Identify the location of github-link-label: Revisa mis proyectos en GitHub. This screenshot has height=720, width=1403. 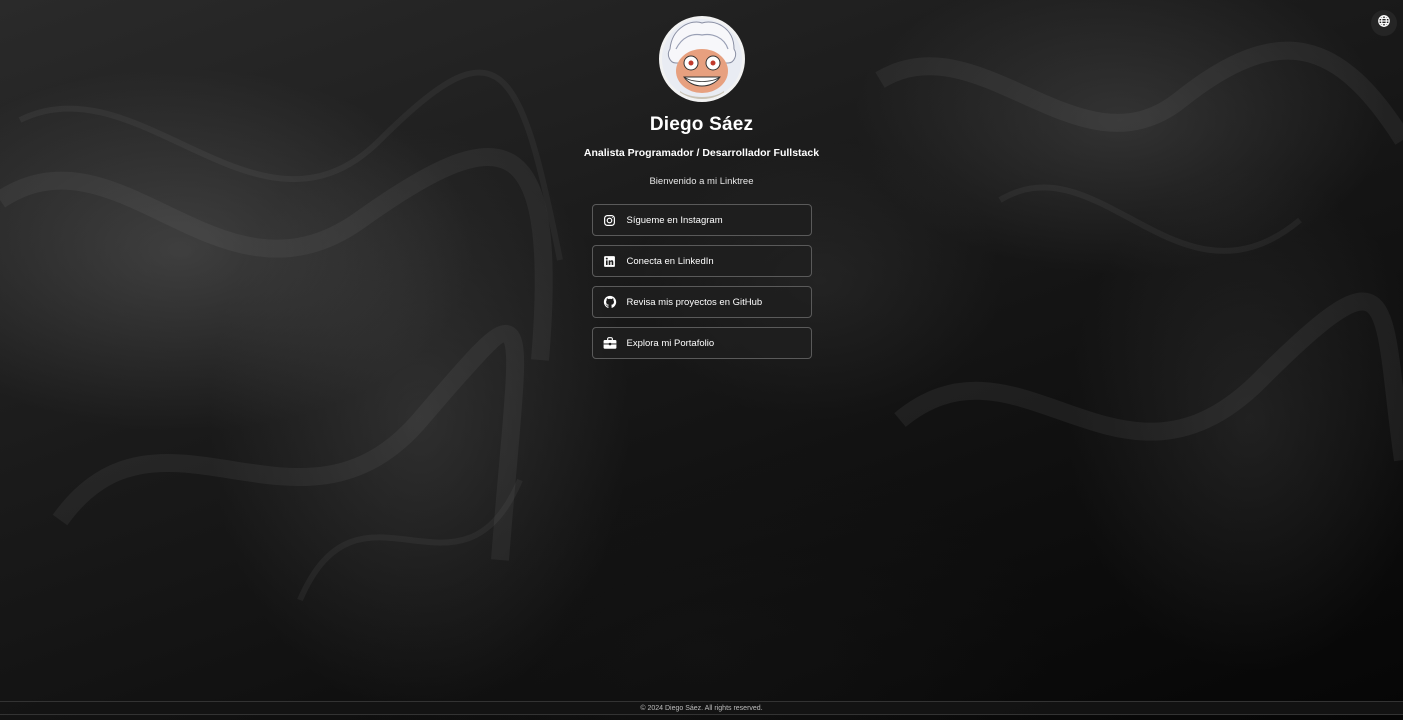
(694, 302).